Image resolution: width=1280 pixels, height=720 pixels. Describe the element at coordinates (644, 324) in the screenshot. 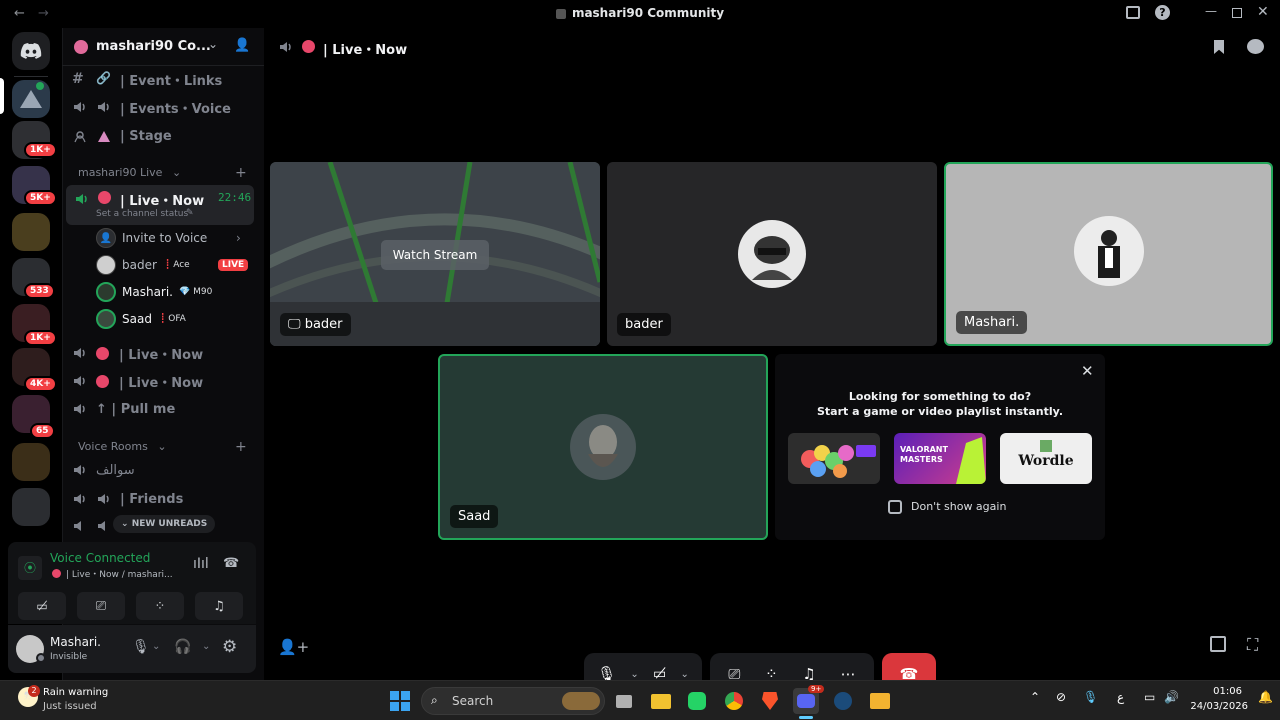

I see `tile-name: bader` at that location.